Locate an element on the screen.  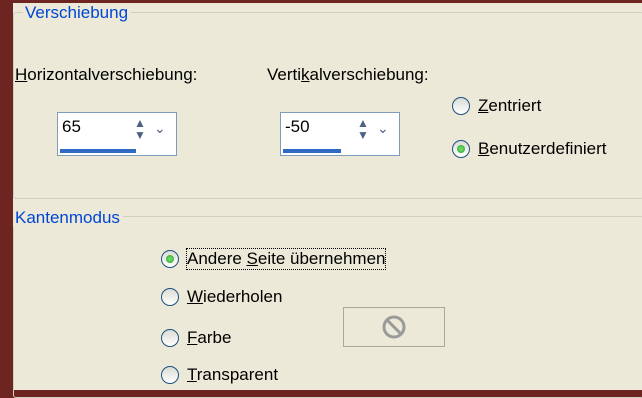
vertical-shift-value: -50 is located at coordinates (297, 127).